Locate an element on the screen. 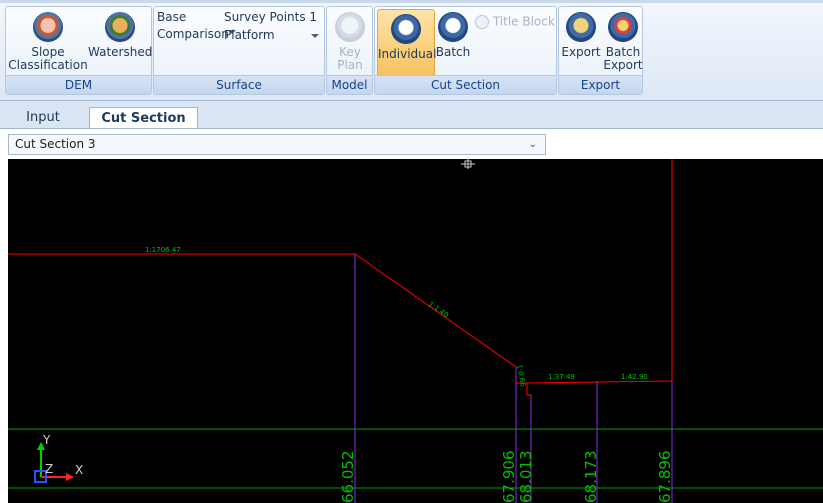  model-group-label: Model is located at coordinates (349, 84).